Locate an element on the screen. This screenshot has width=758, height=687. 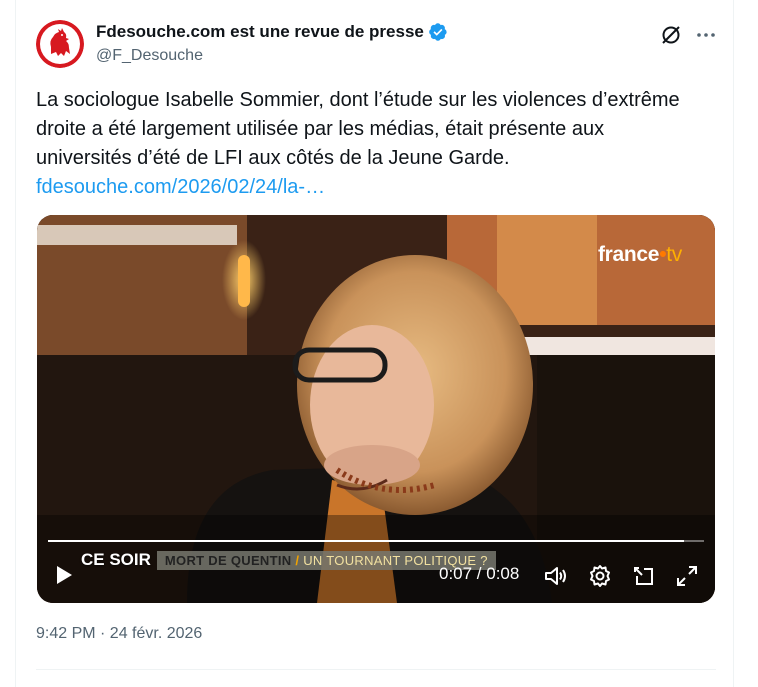
volume-icon is located at coordinates (555, 576).